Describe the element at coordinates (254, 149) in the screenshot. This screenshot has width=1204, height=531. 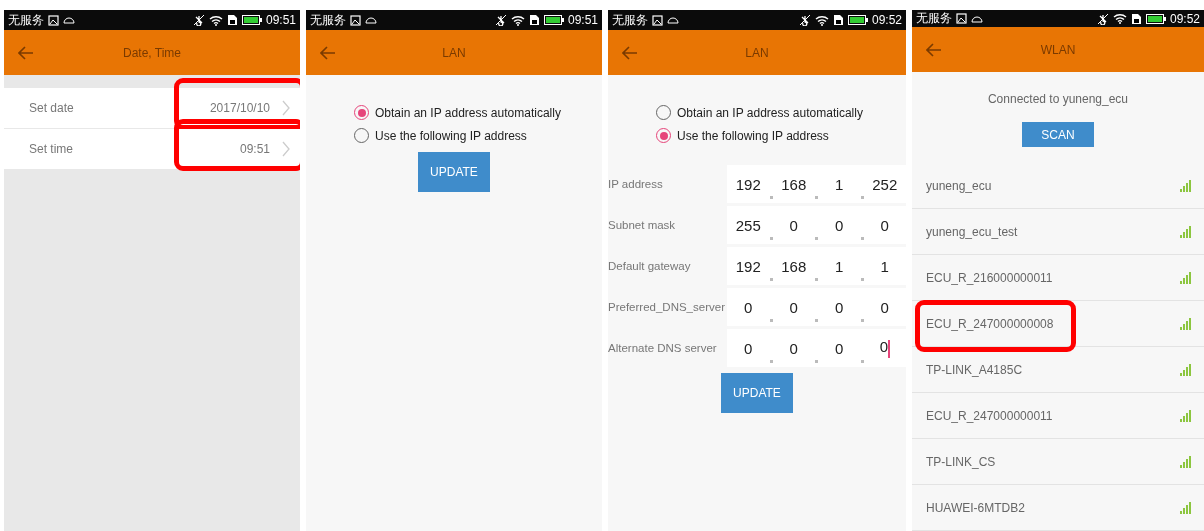
I see `row-value: 09:51` at that location.